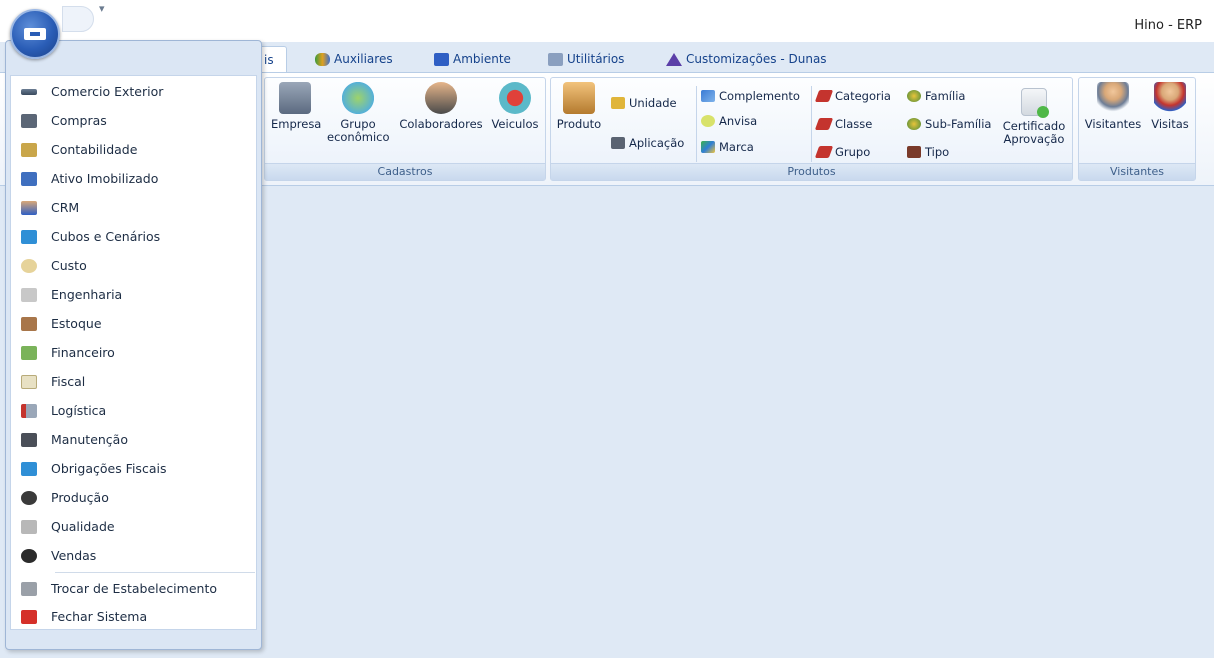 This screenshot has height=658, width=1214. I want to click on menu-item-vendas: Vendas, so click(133, 555).